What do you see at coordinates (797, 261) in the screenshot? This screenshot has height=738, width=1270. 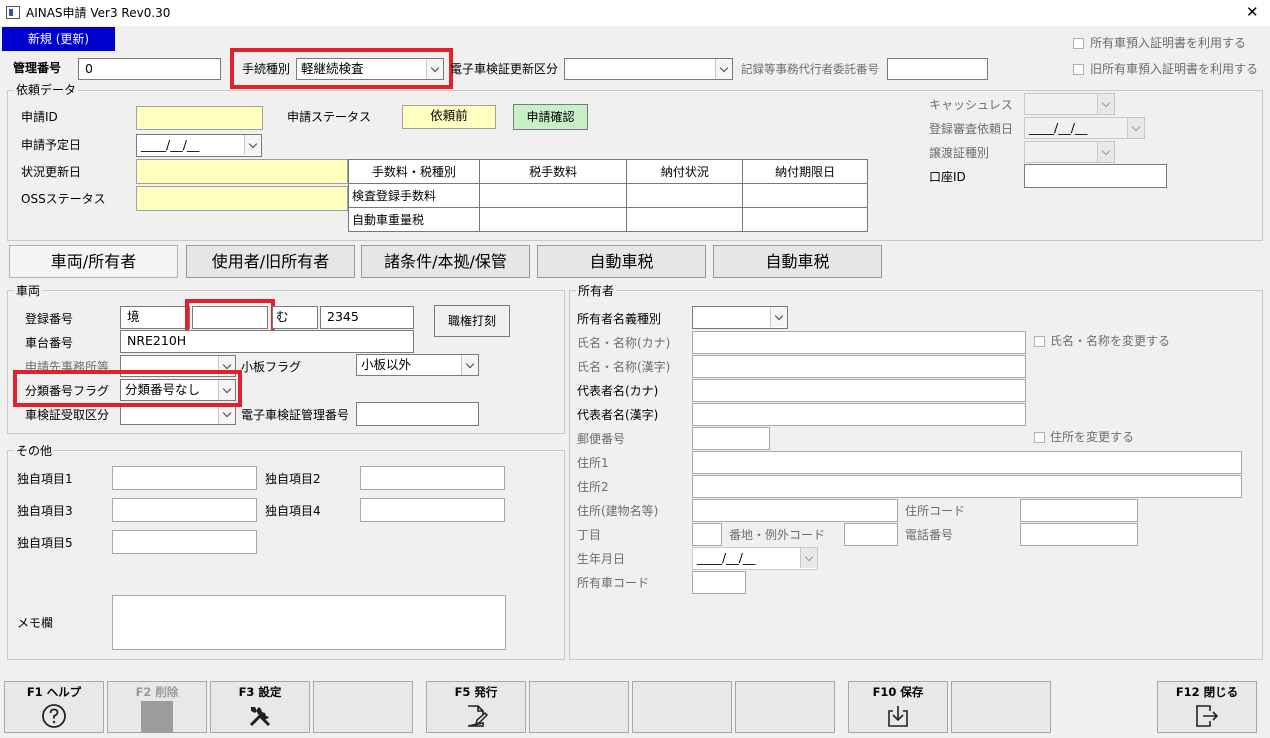 I see `tab-jidoshazei-2: 自動車税` at bounding box center [797, 261].